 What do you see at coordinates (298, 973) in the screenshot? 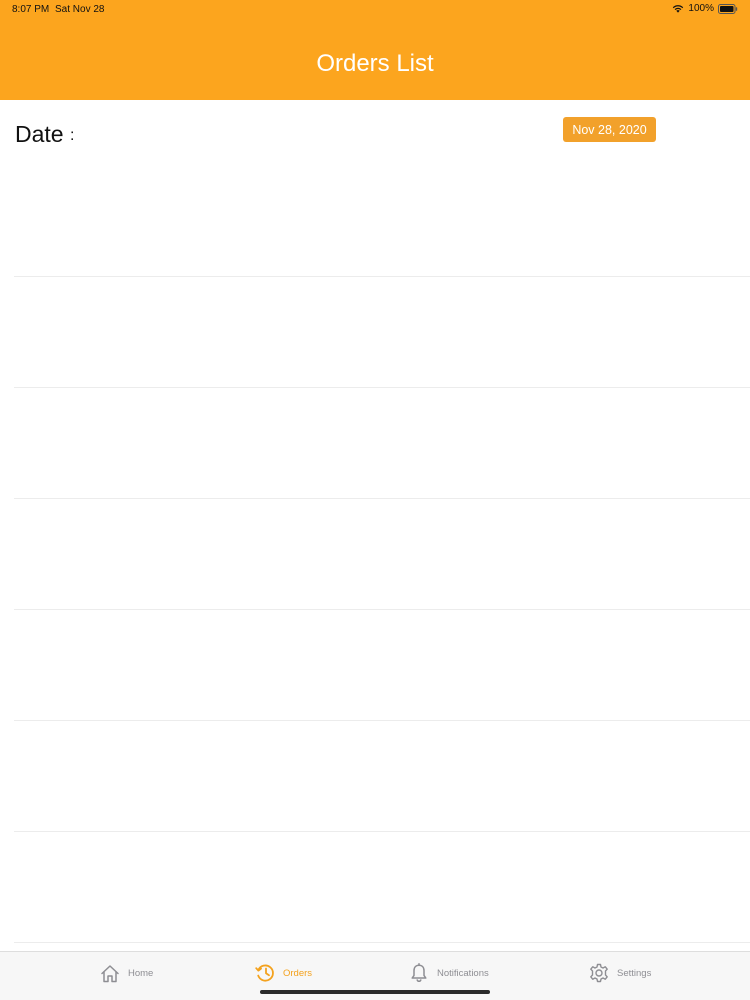
I see `tab-label: Orders` at bounding box center [298, 973].